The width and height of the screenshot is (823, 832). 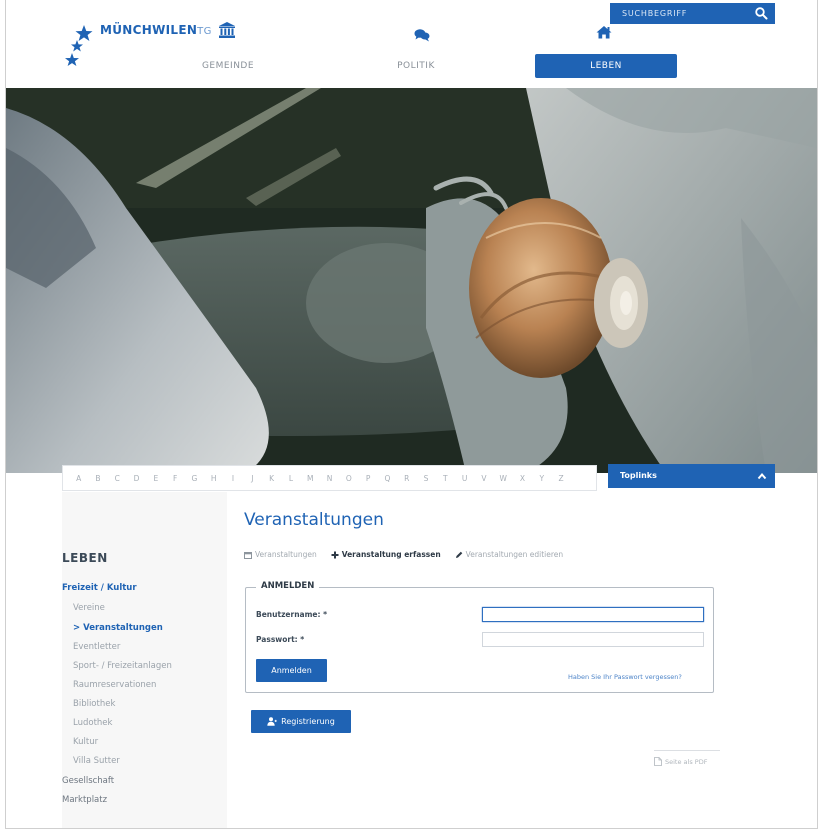 I want to click on sidebar-item-villa-sutter: Villa Sutter, so click(x=96, y=761).